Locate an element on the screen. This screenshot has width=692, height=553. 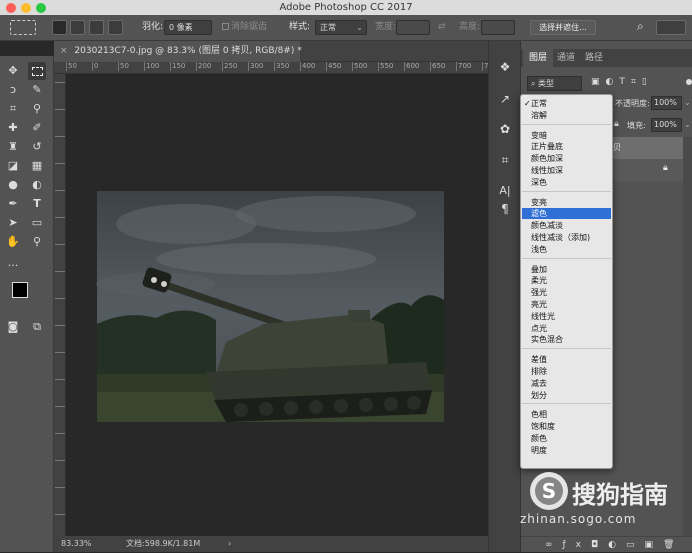
foreground-color-swatch is located at coordinates (20, 290).